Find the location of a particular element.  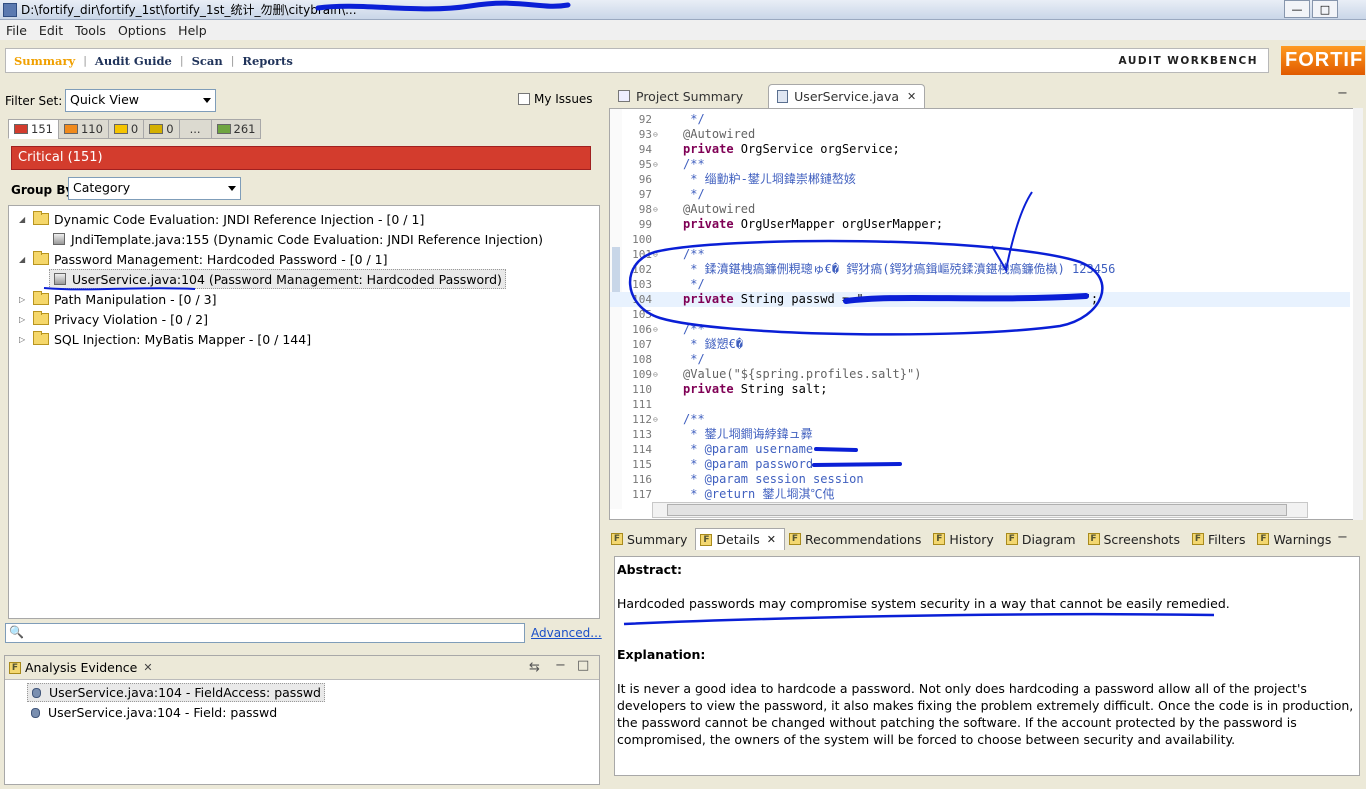

code-line: 114 * @param username is located at coordinates (980, 449).